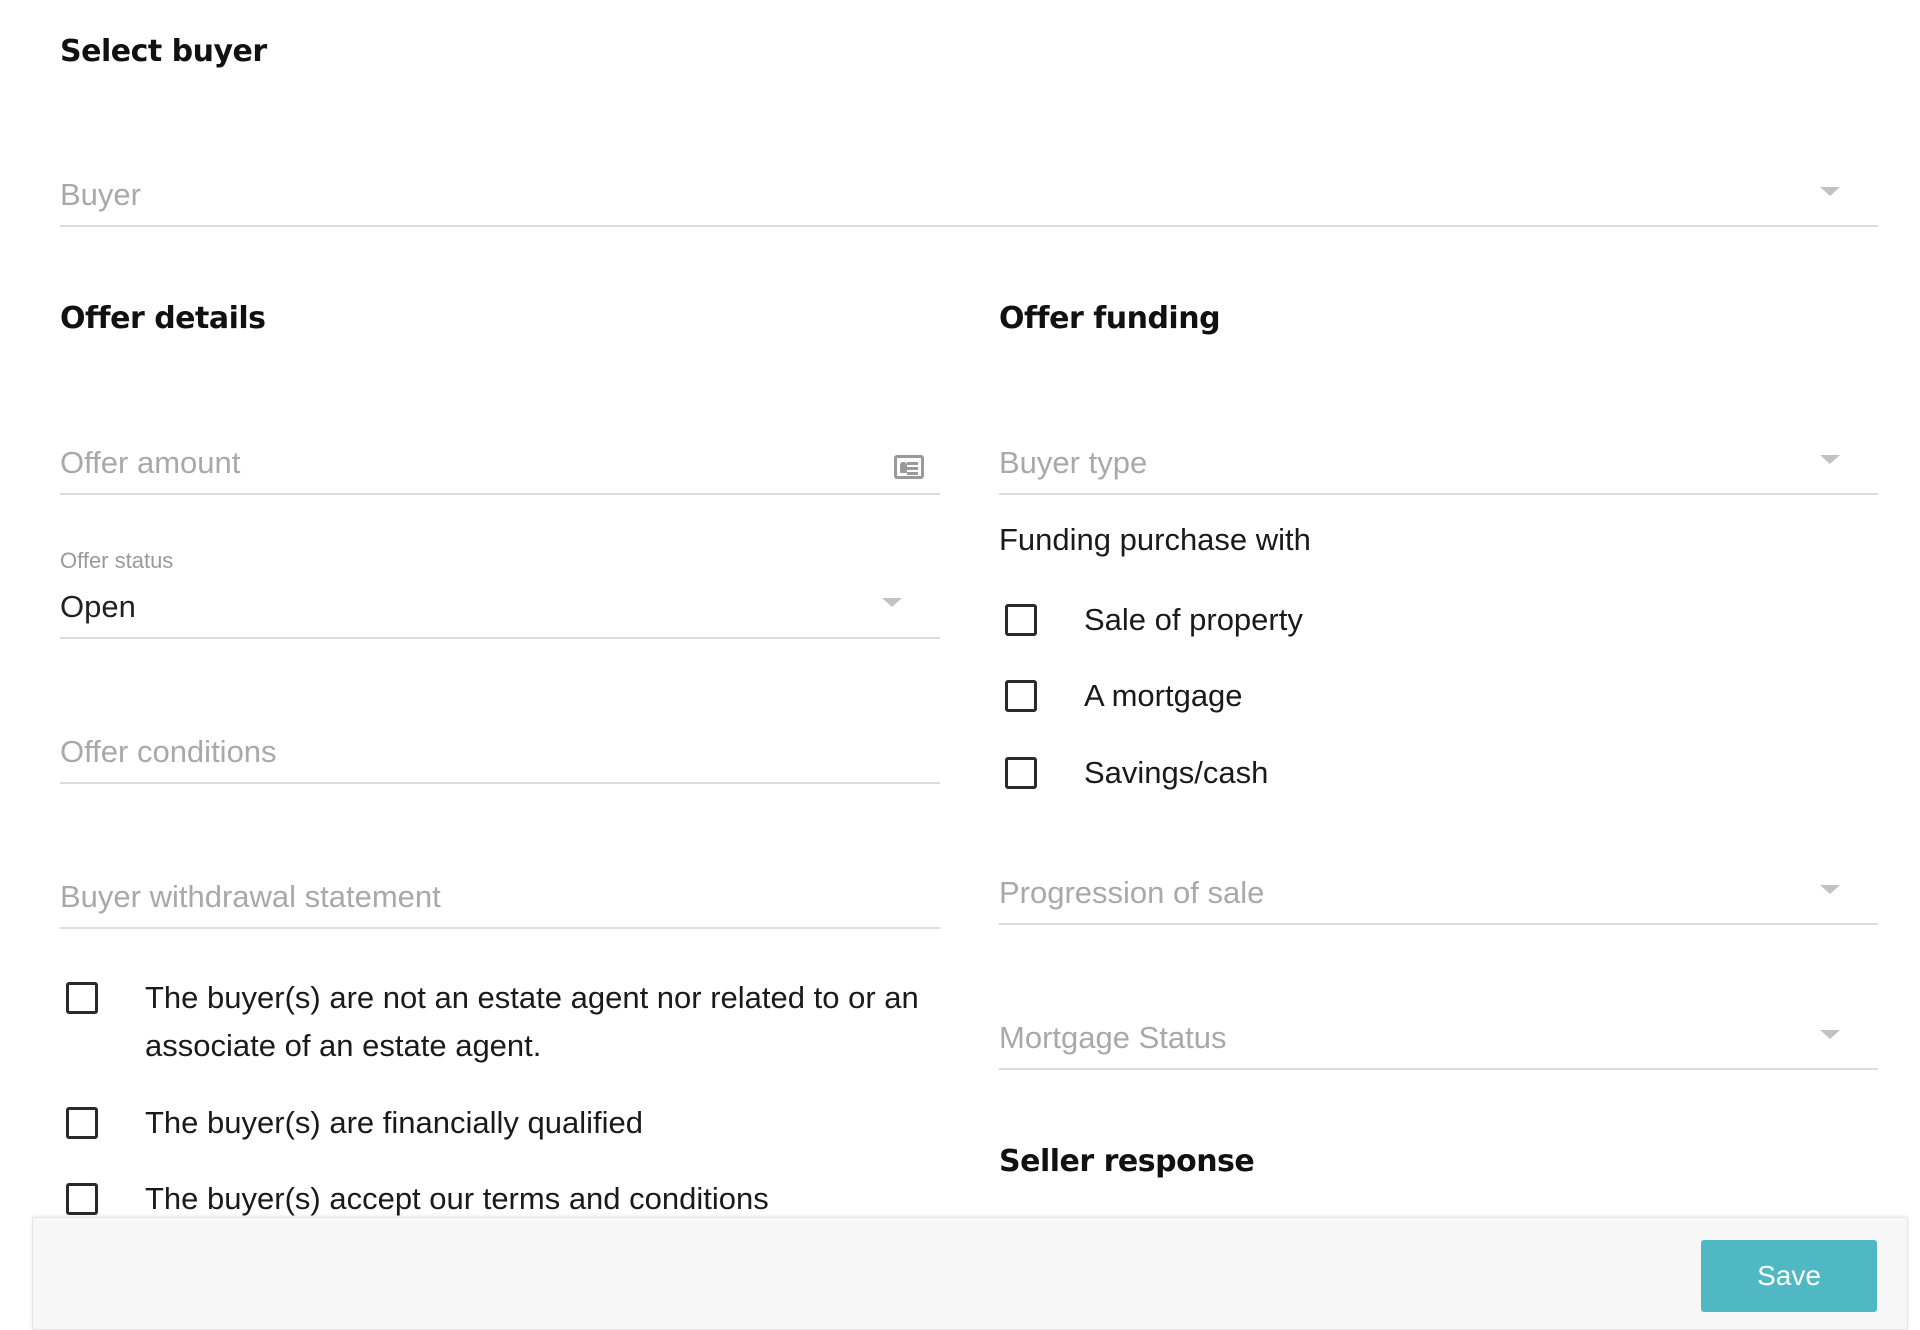  I want to click on financially-qualified-checkbox, so click(82, 1123).